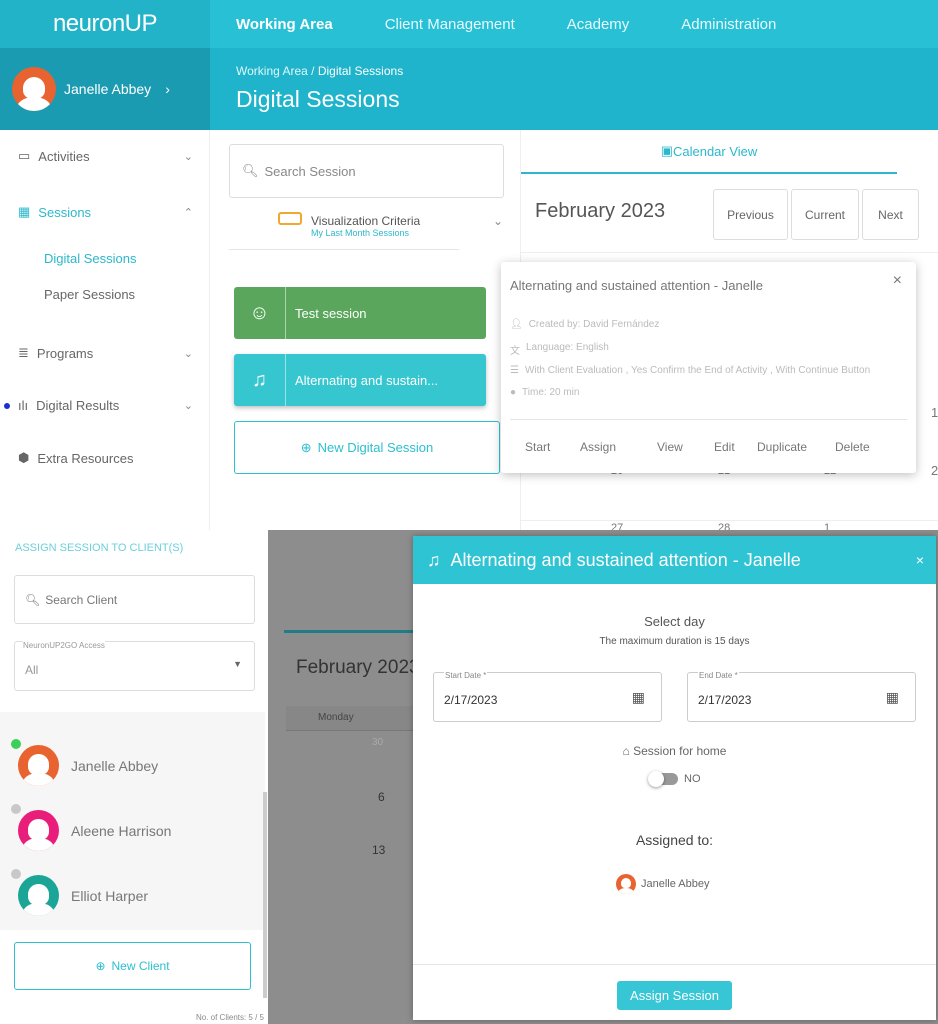 The height and width of the screenshot is (1024, 938). What do you see at coordinates (331, 313) in the screenshot?
I see `session-card-label: Test session` at bounding box center [331, 313].